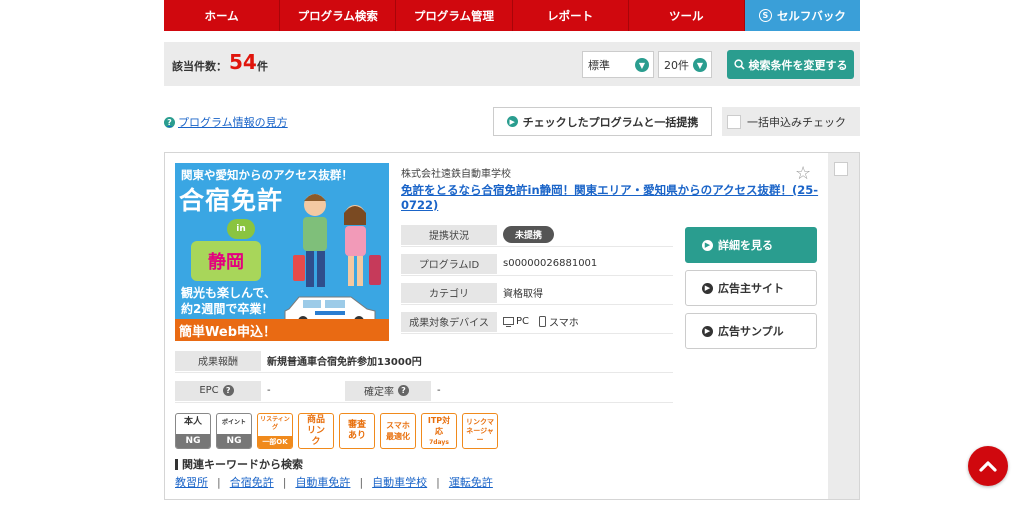 The width and height of the screenshot is (1024, 510). What do you see at coordinates (233, 122) in the screenshot?
I see `program-info-help-label: プログラム情報の見方` at bounding box center [233, 122].